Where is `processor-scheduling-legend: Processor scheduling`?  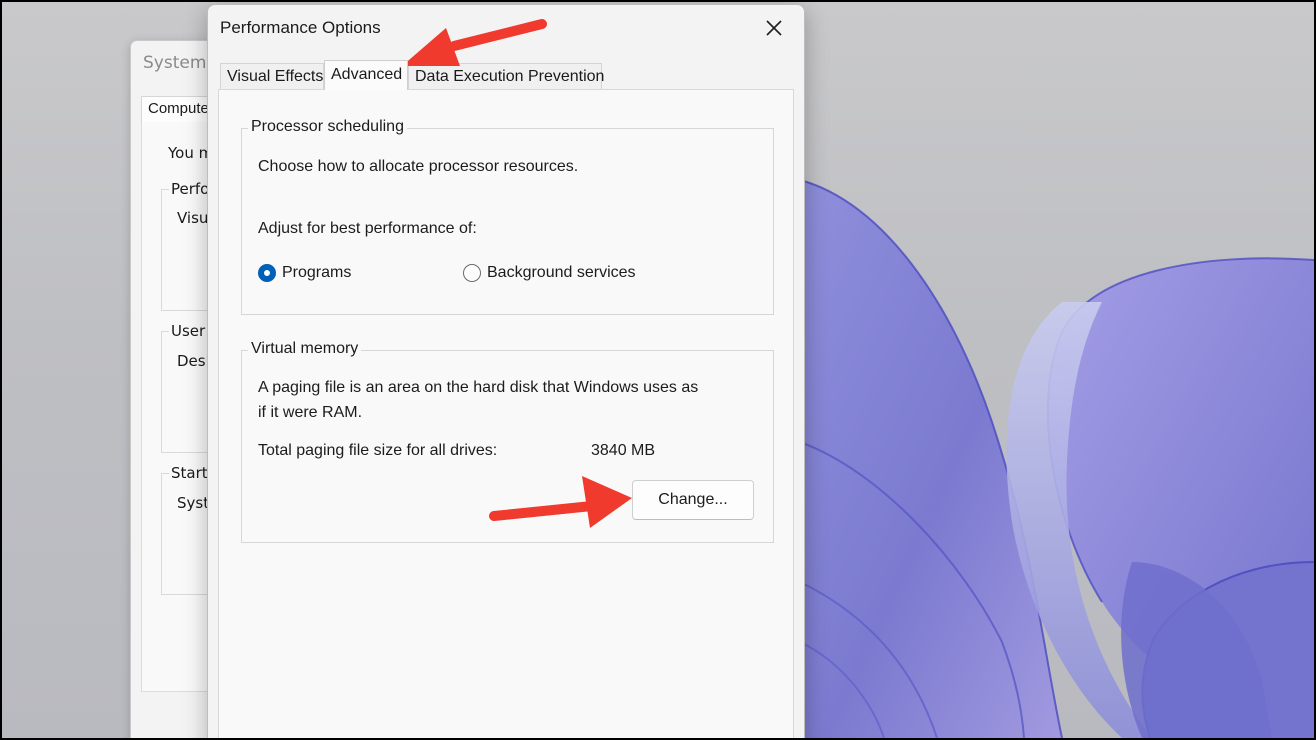
processor-scheduling-legend: Processor scheduling is located at coordinates (327, 127).